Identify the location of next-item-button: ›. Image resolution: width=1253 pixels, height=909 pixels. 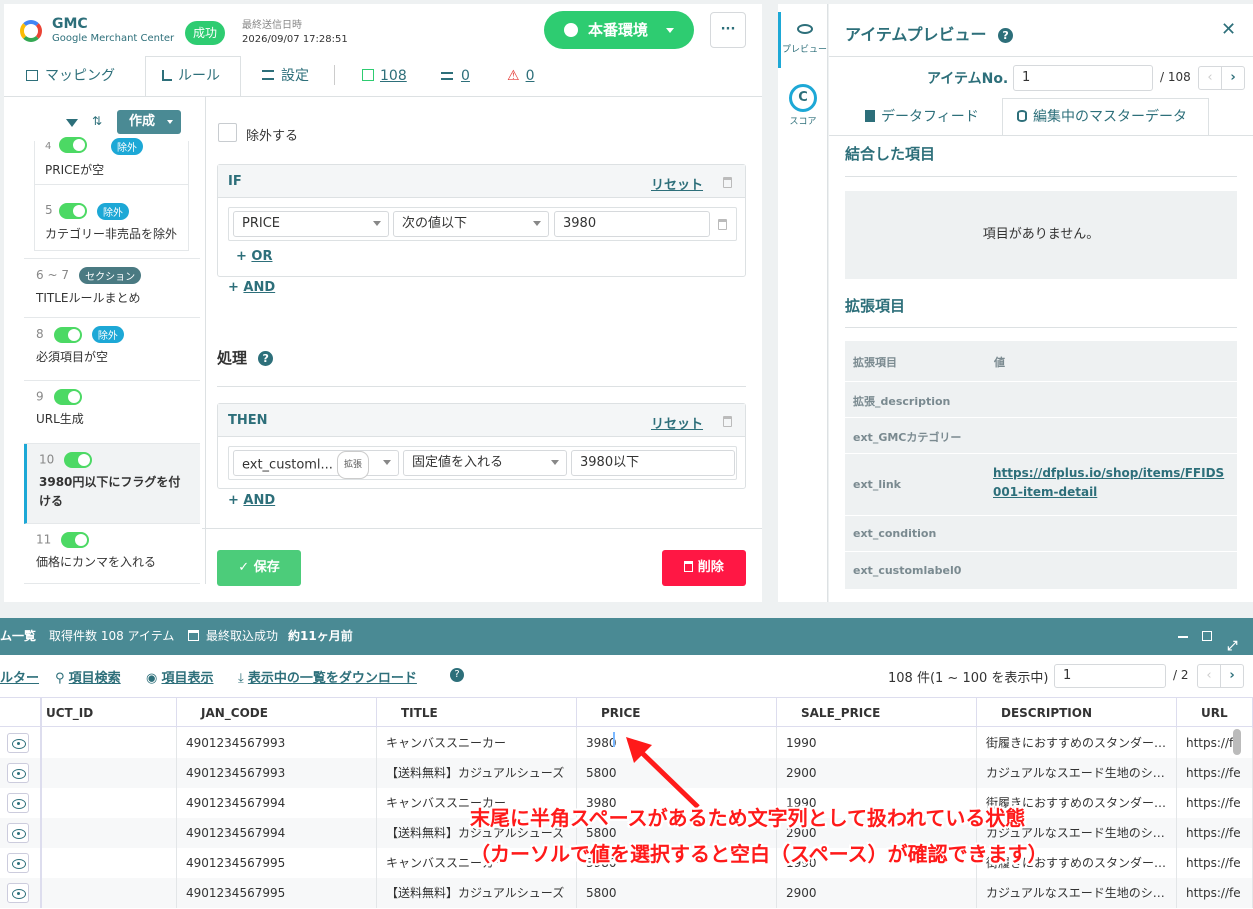
(1233, 78).